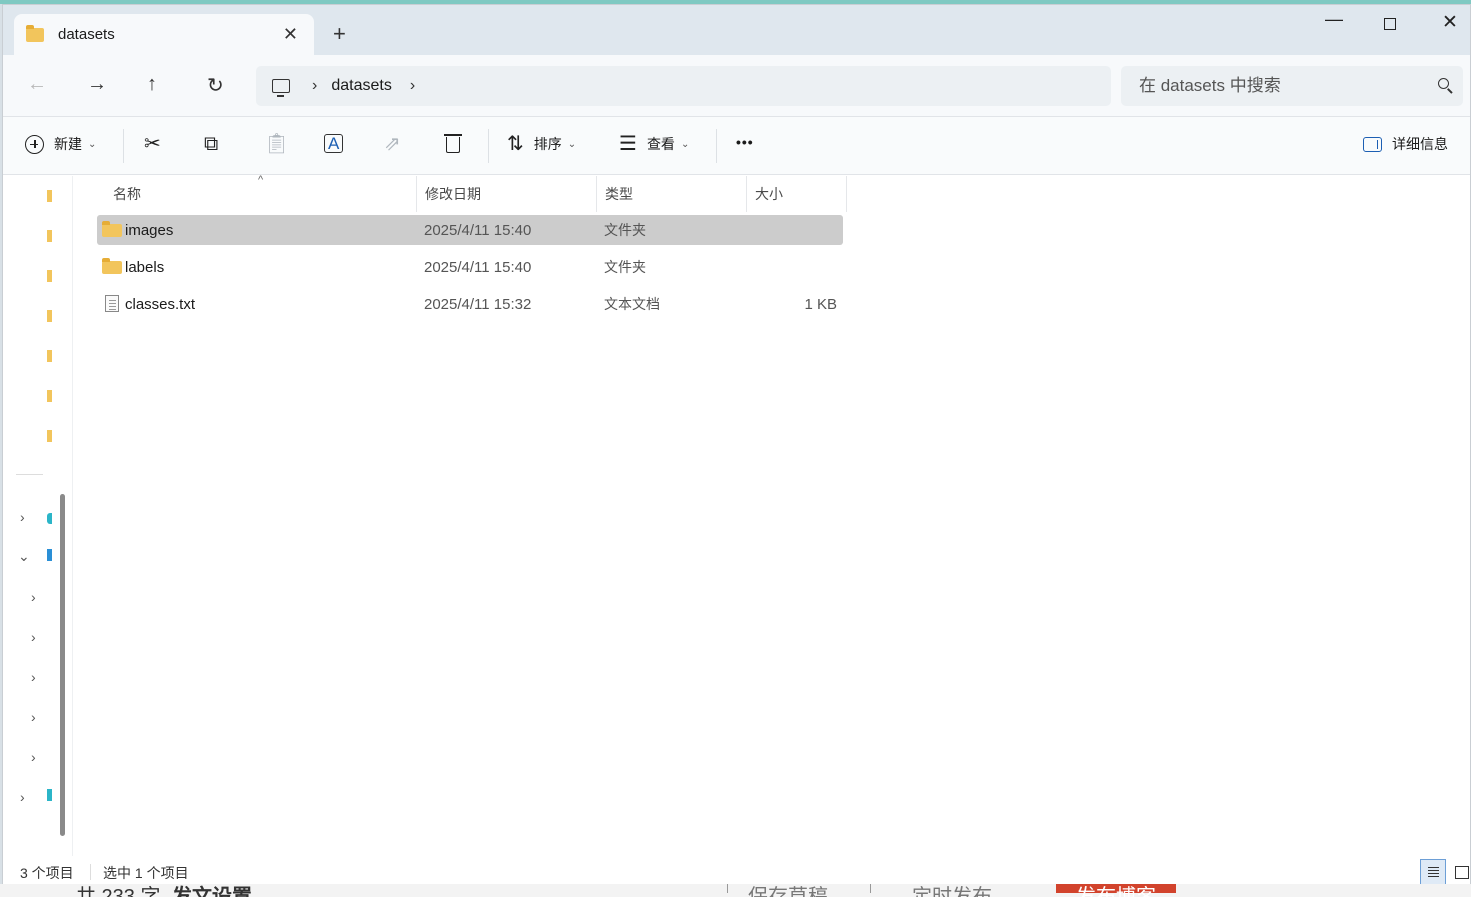 This screenshot has height=897, width=1471. I want to click on close-tab-icon: ✕, so click(290, 34).